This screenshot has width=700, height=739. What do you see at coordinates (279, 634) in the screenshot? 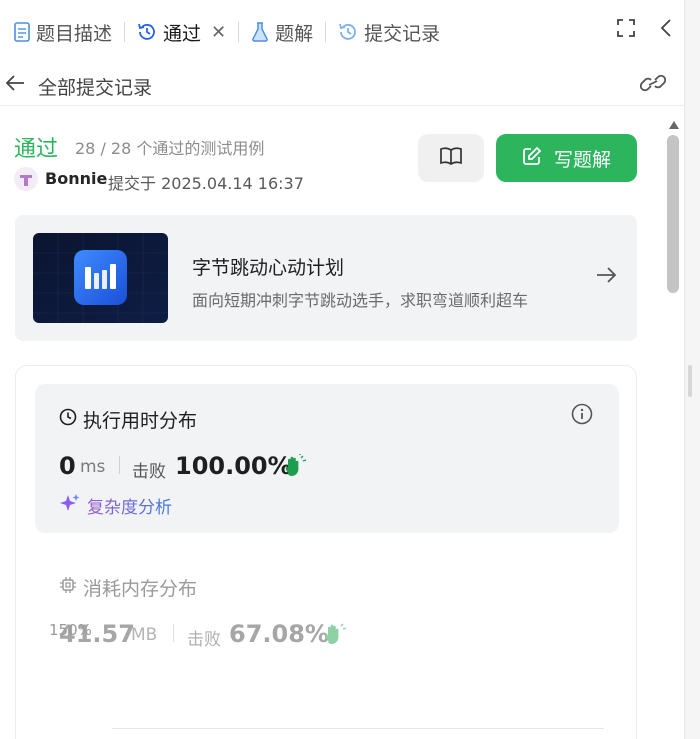
I see `memory-percent: 67.08%` at bounding box center [279, 634].